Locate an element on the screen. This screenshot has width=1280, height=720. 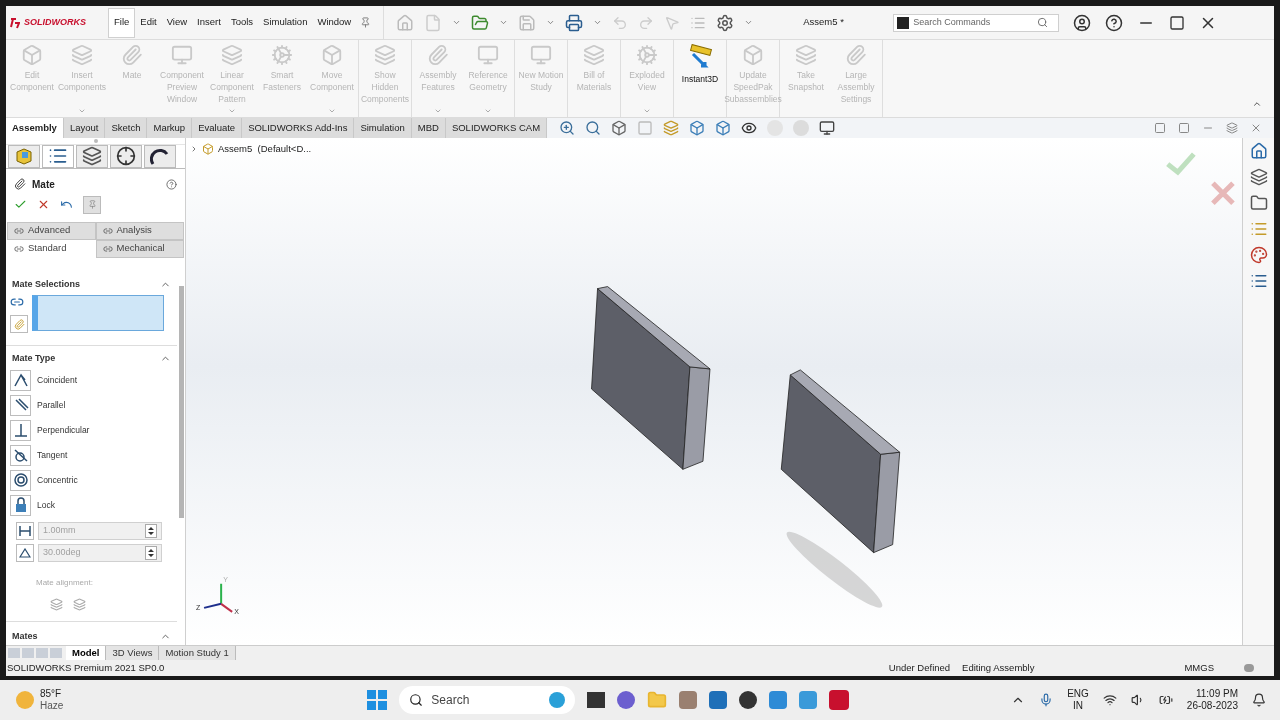
ribbon-command: Instant3D is located at coordinates (700, 78).